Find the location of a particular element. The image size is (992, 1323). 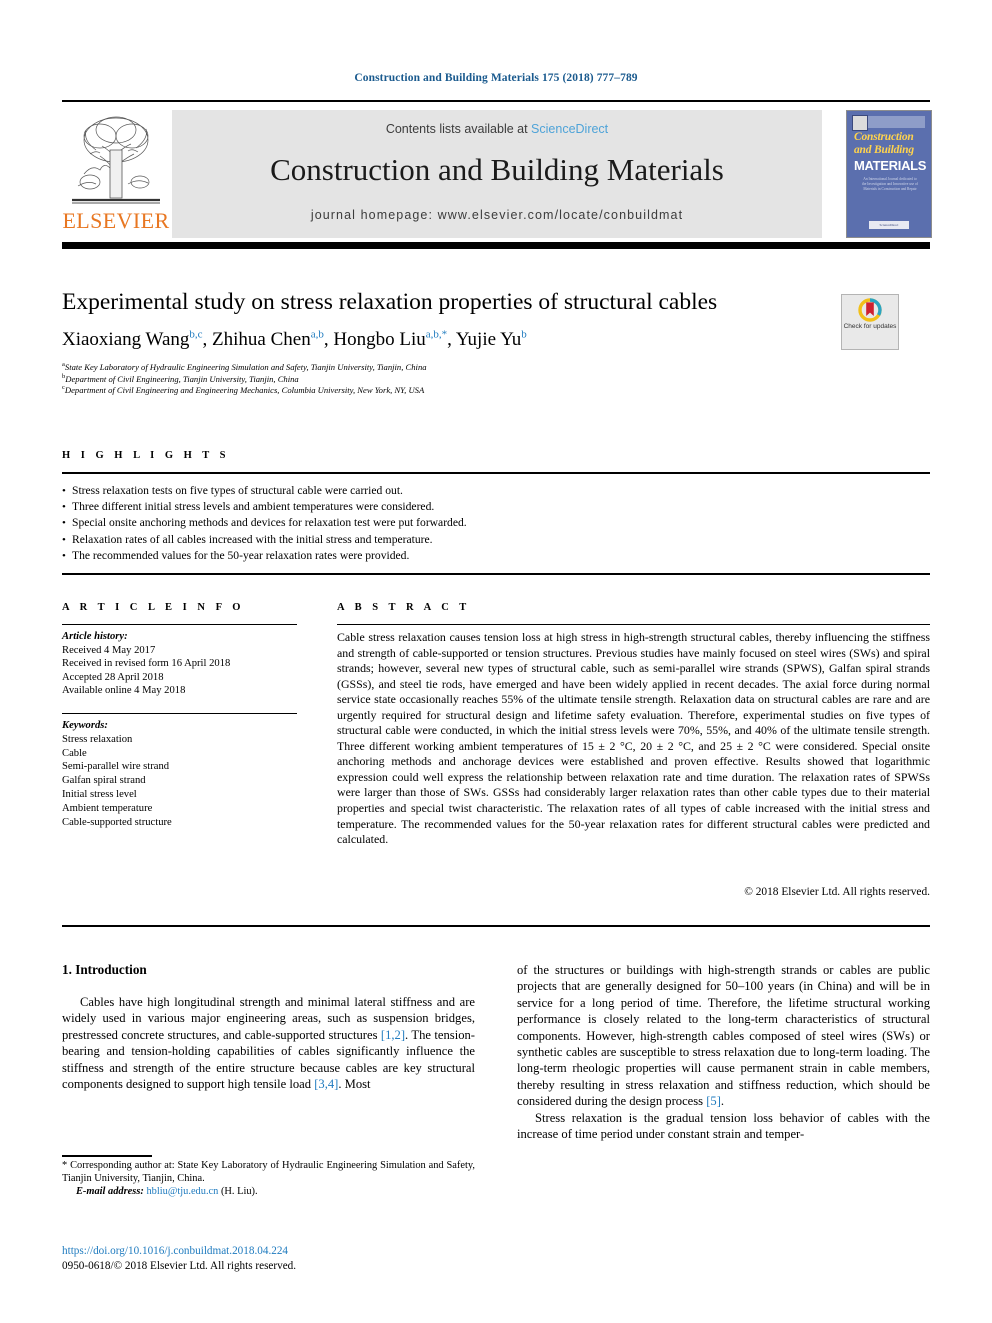

abstract-heading: A B S T R A C T is located at coordinates (404, 607).